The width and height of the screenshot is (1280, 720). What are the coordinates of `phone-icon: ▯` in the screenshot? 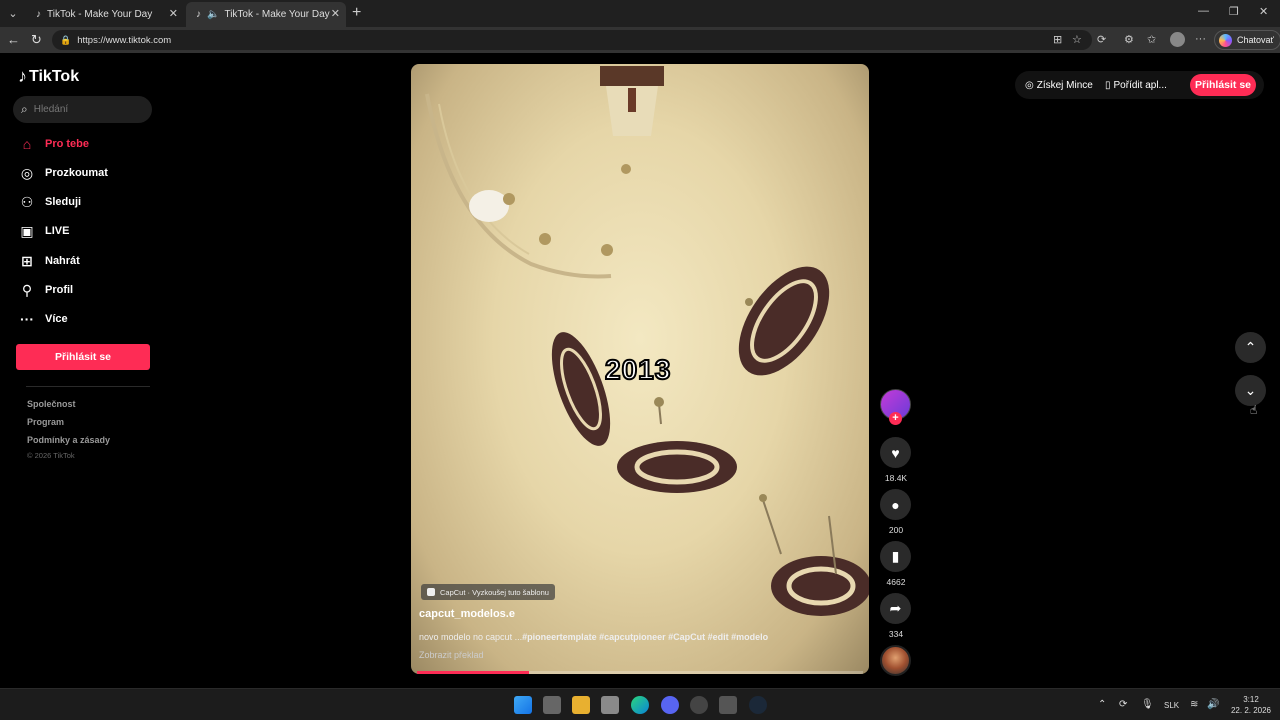 It's located at (1108, 85).